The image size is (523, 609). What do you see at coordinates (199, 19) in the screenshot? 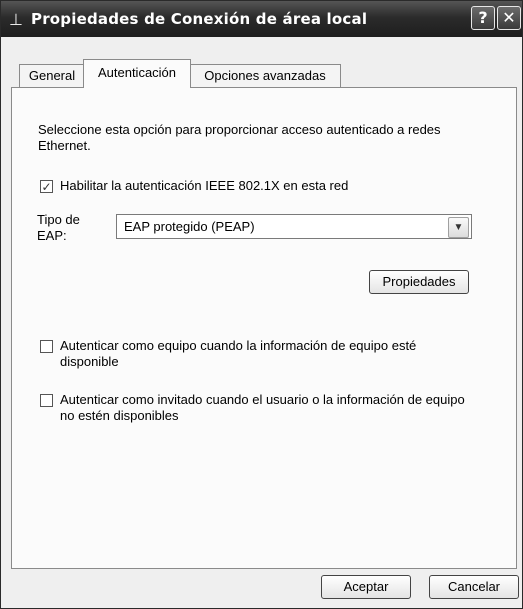
I see `window-title: Propiedades de Conexión de área local` at bounding box center [199, 19].